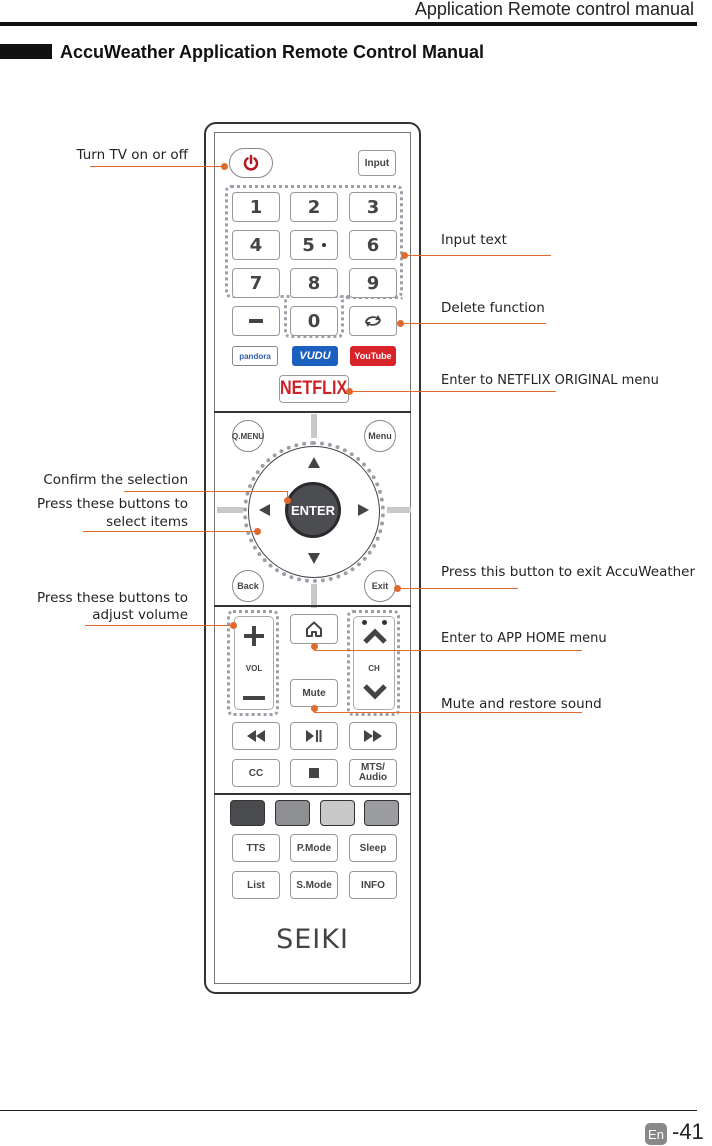 The image size is (712, 1146). I want to click on language-badge: En, so click(656, 1134).